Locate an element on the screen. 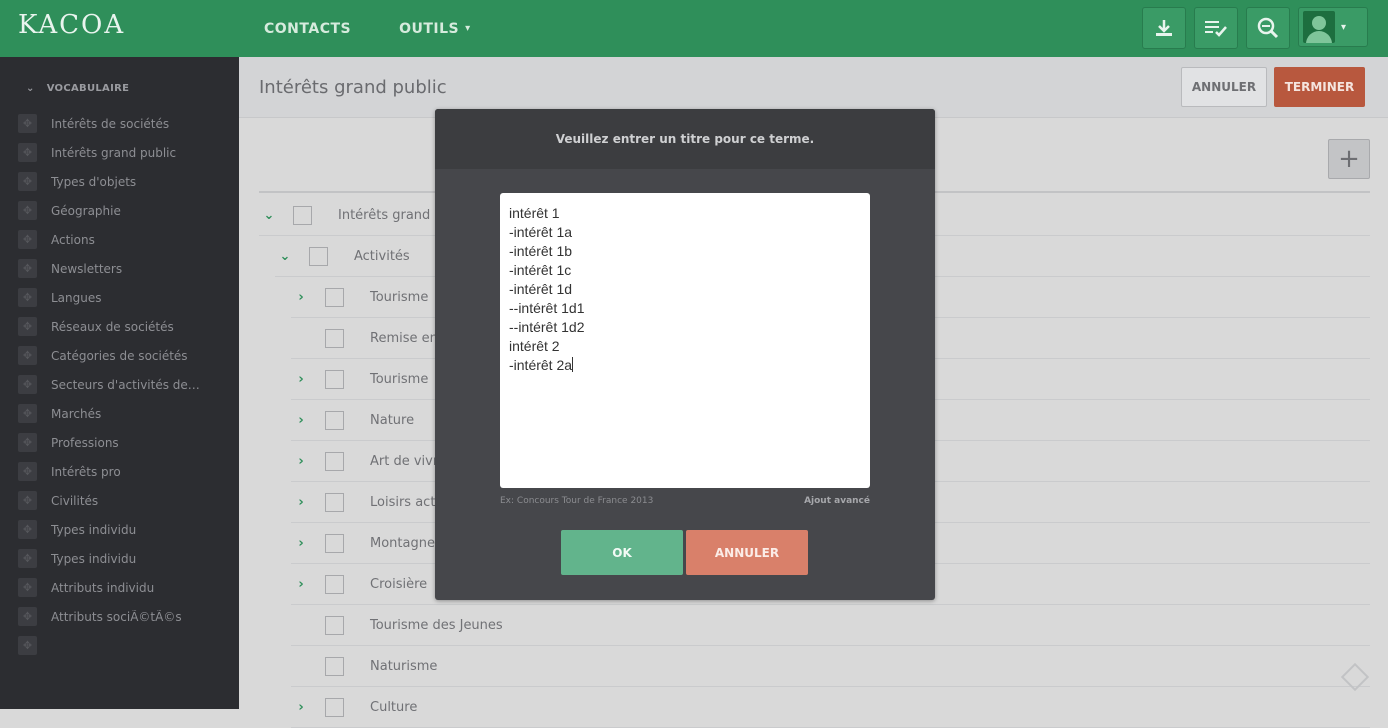 The height and width of the screenshot is (728, 1388). sidebar-header-label: VOCABULAIRE is located at coordinates (88, 88).